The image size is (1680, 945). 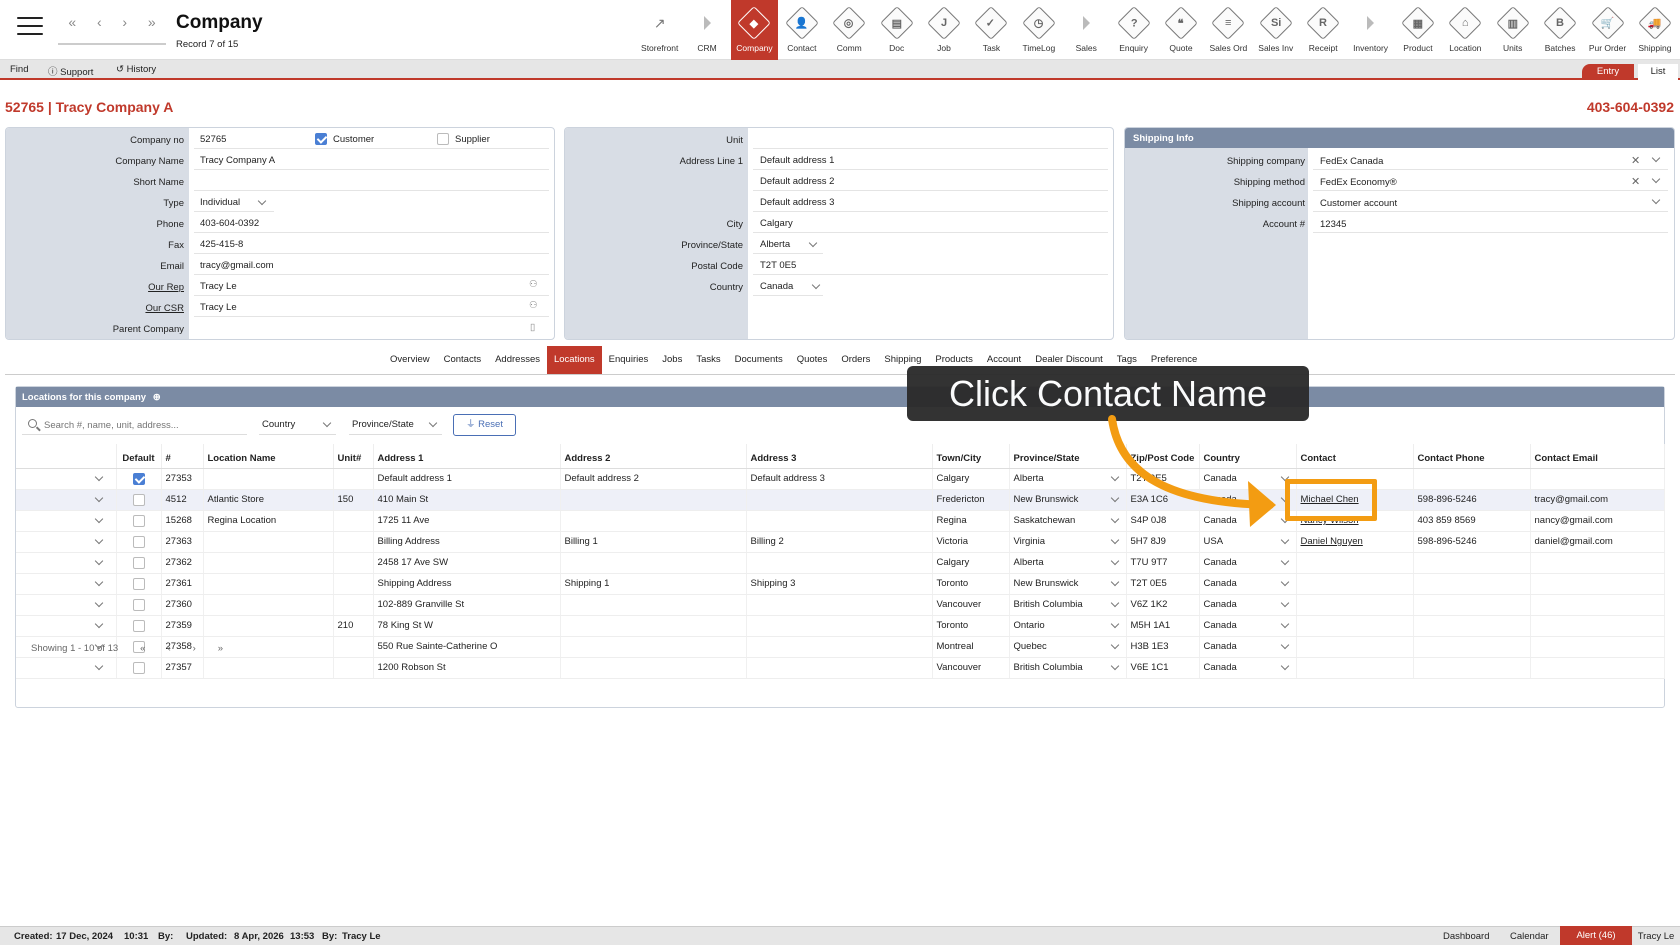 What do you see at coordinates (533, 305) in the screenshot?
I see `user-icon: ⚇` at bounding box center [533, 305].